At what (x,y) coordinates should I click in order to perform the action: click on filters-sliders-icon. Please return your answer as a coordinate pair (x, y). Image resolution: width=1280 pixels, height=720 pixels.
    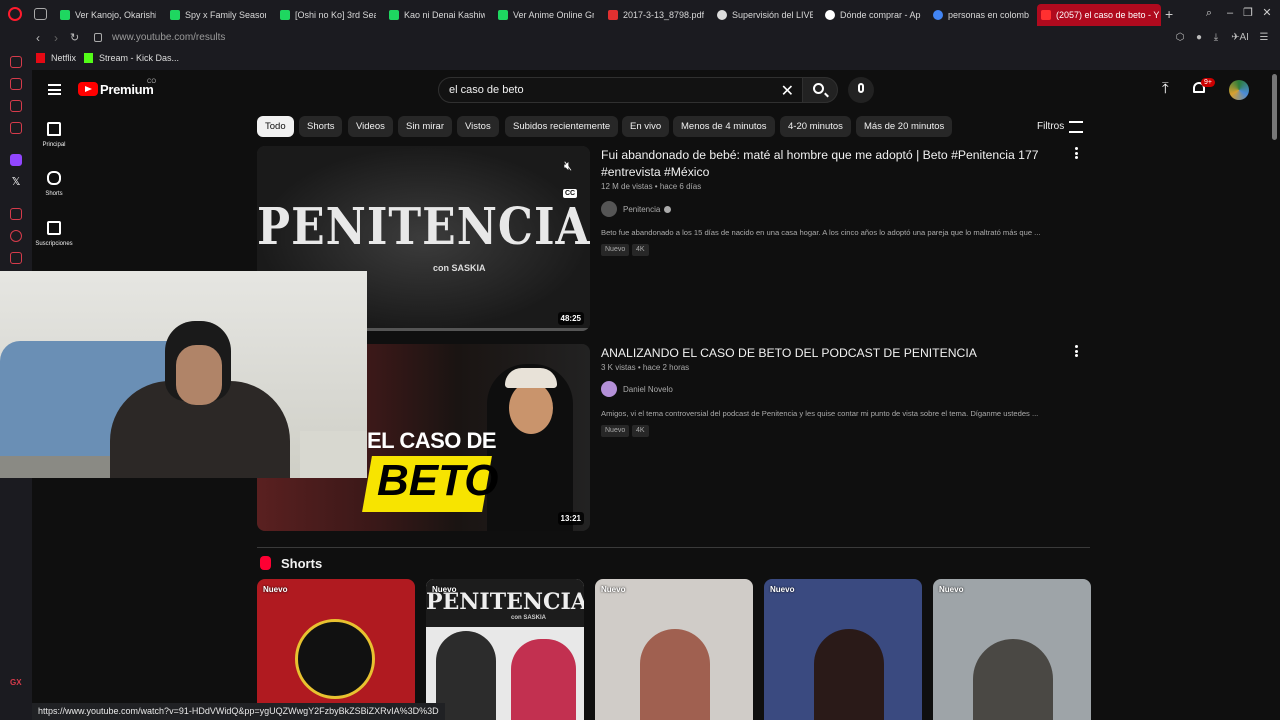
    Looking at the image, I should click on (1076, 127).